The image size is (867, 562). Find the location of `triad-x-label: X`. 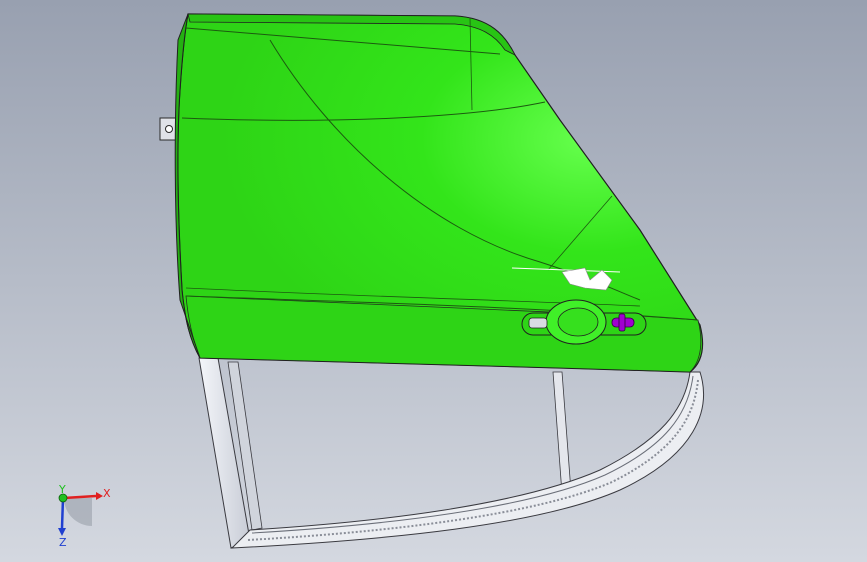

triad-x-label: X is located at coordinates (107, 493).